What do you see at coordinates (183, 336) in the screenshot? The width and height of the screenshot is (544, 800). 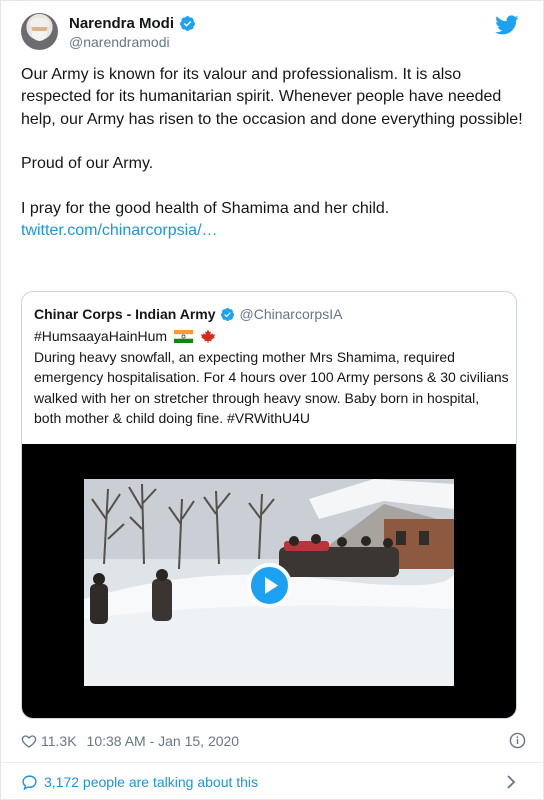 I see `india-flag-icon` at bounding box center [183, 336].